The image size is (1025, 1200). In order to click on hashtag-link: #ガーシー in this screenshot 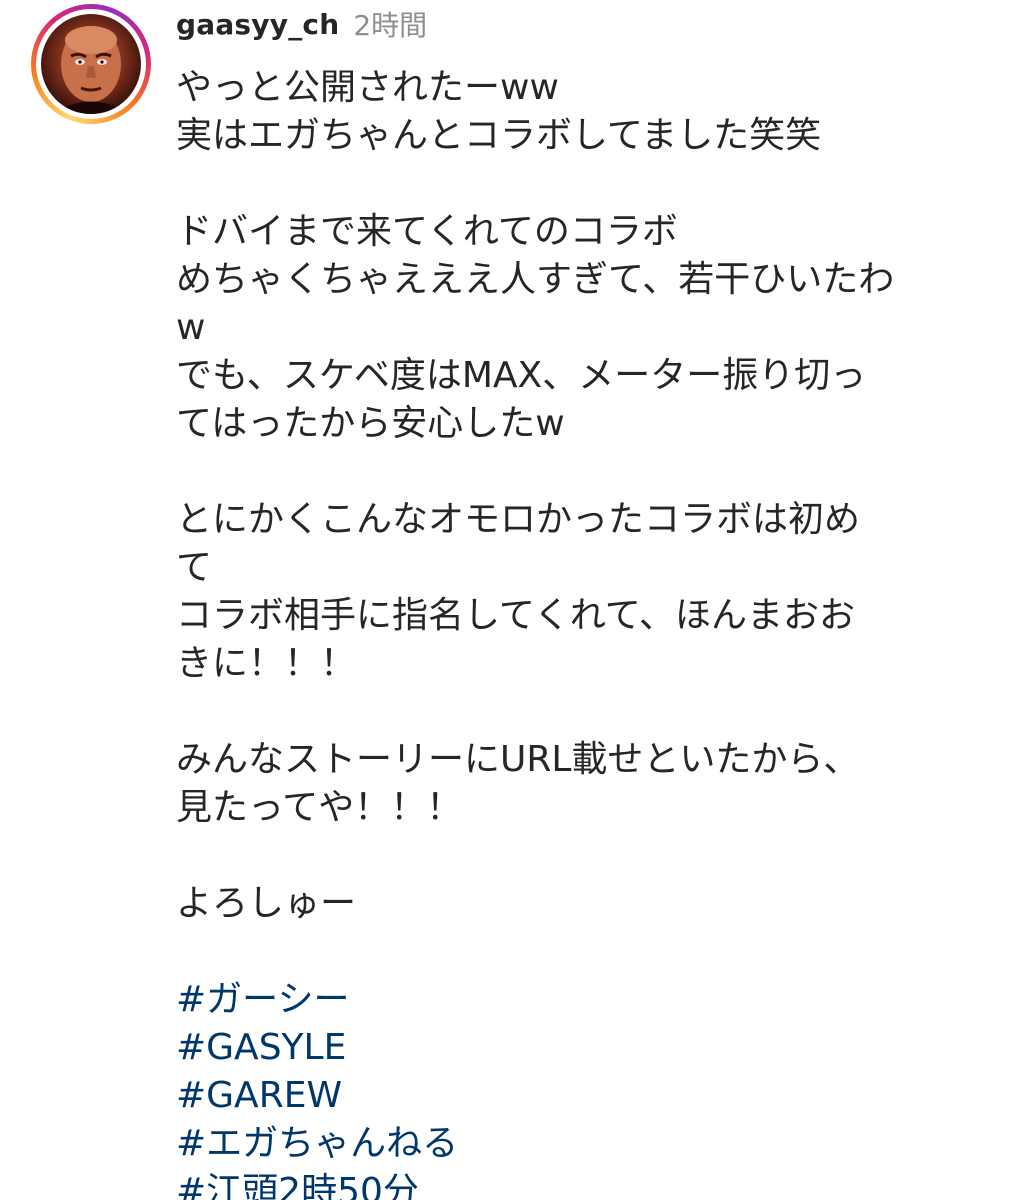, I will do `click(576, 1000)`.